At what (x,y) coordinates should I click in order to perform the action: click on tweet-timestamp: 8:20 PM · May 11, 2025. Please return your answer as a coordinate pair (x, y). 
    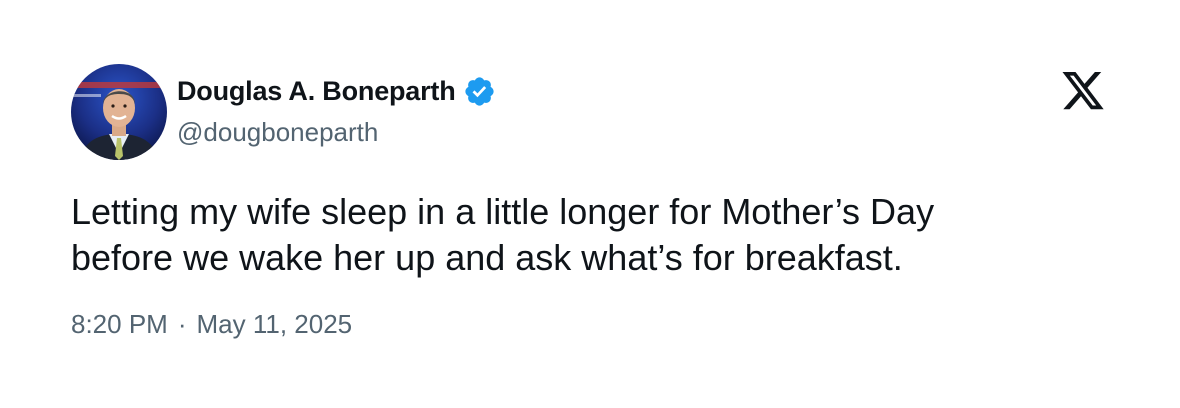
    Looking at the image, I should click on (211, 324).